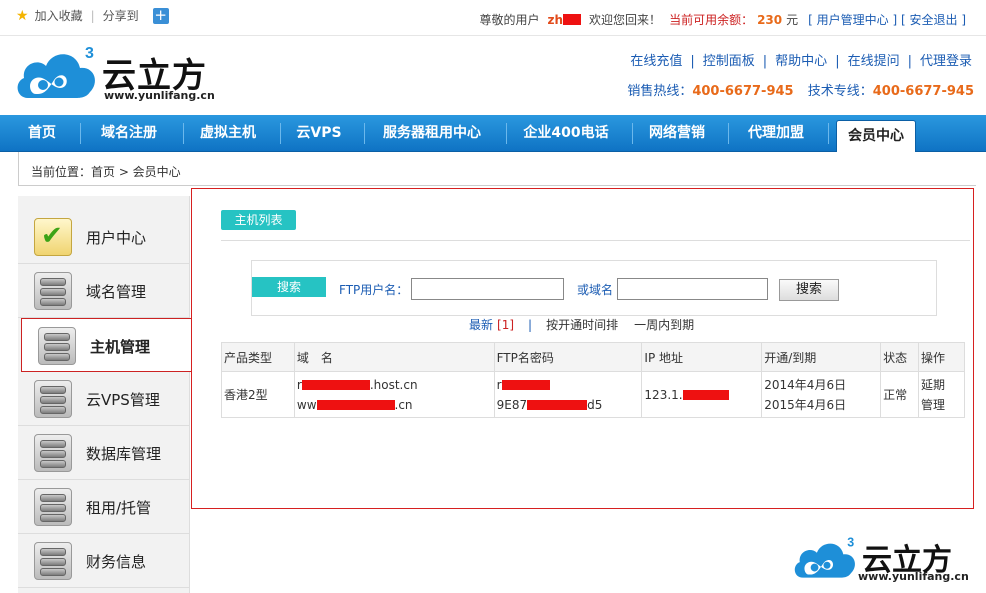 The image size is (986, 593). I want to click on username: zh, so click(555, 19).